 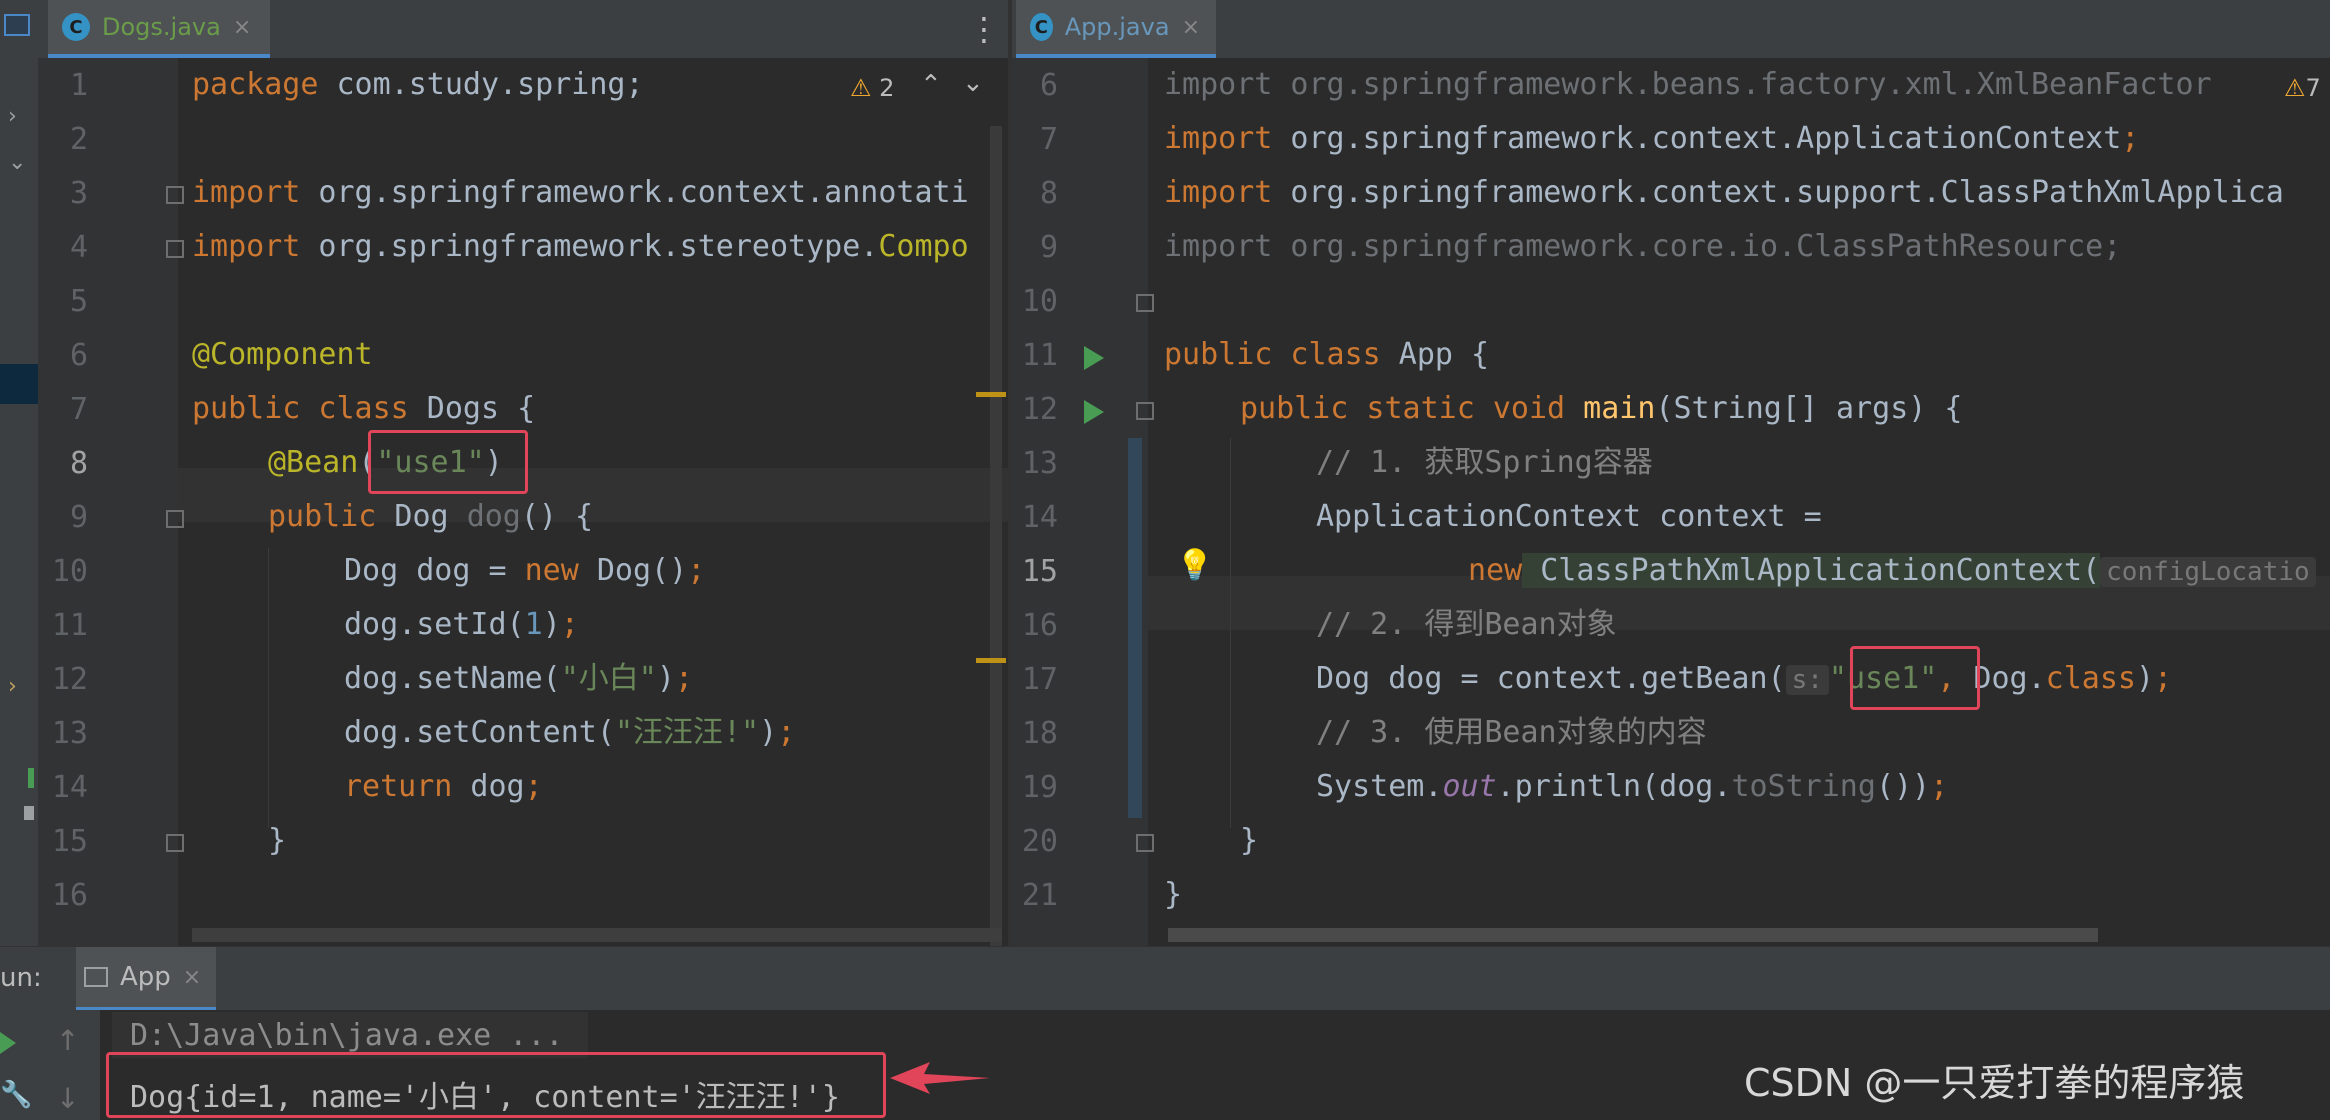 I want to click on warning-count: 2, so click(x=887, y=88).